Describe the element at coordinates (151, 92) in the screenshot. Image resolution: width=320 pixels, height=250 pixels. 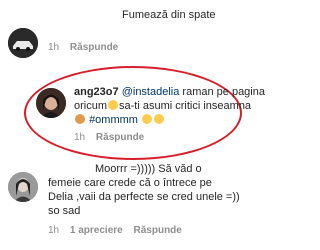
I see `mention-link: @instadelia` at that location.